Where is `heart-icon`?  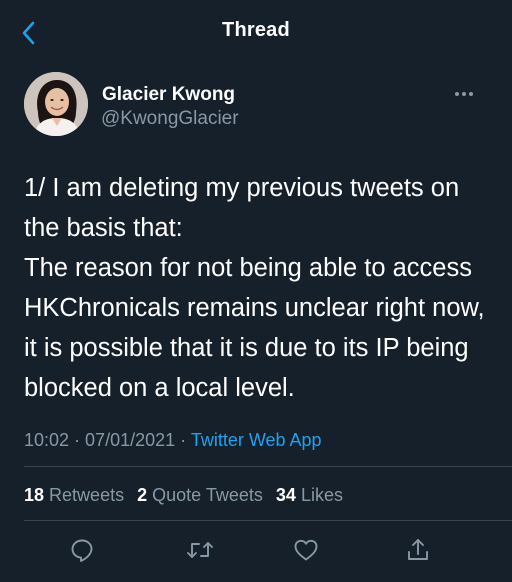 heart-icon is located at coordinates (306, 550).